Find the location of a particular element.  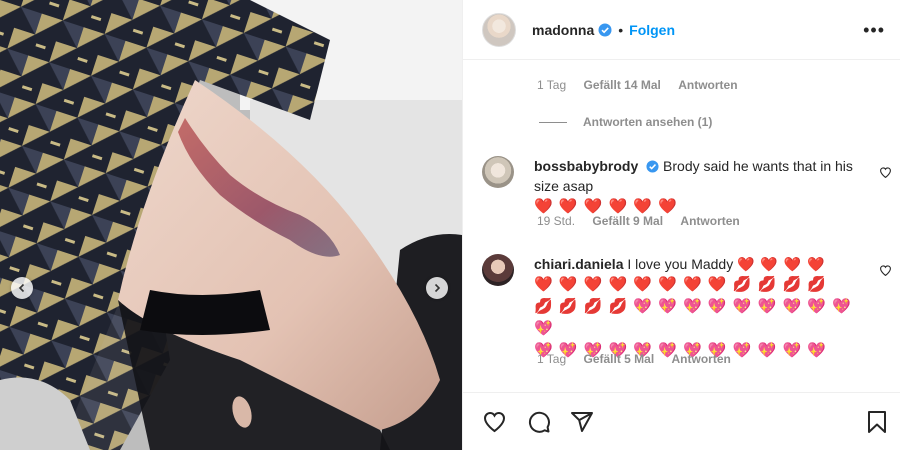

comment-likes: Gefällt 9 Mal is located at coordinates (627, 221).